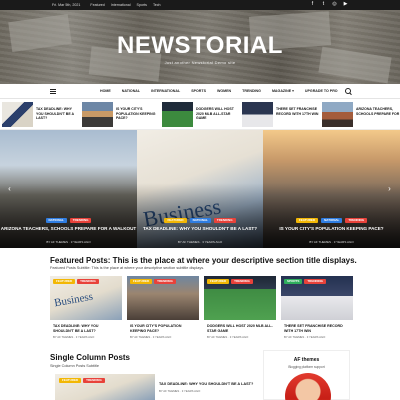 This screenshot has width=400, height=400. I want to click on facebook-icon: f, so click(312, 4).